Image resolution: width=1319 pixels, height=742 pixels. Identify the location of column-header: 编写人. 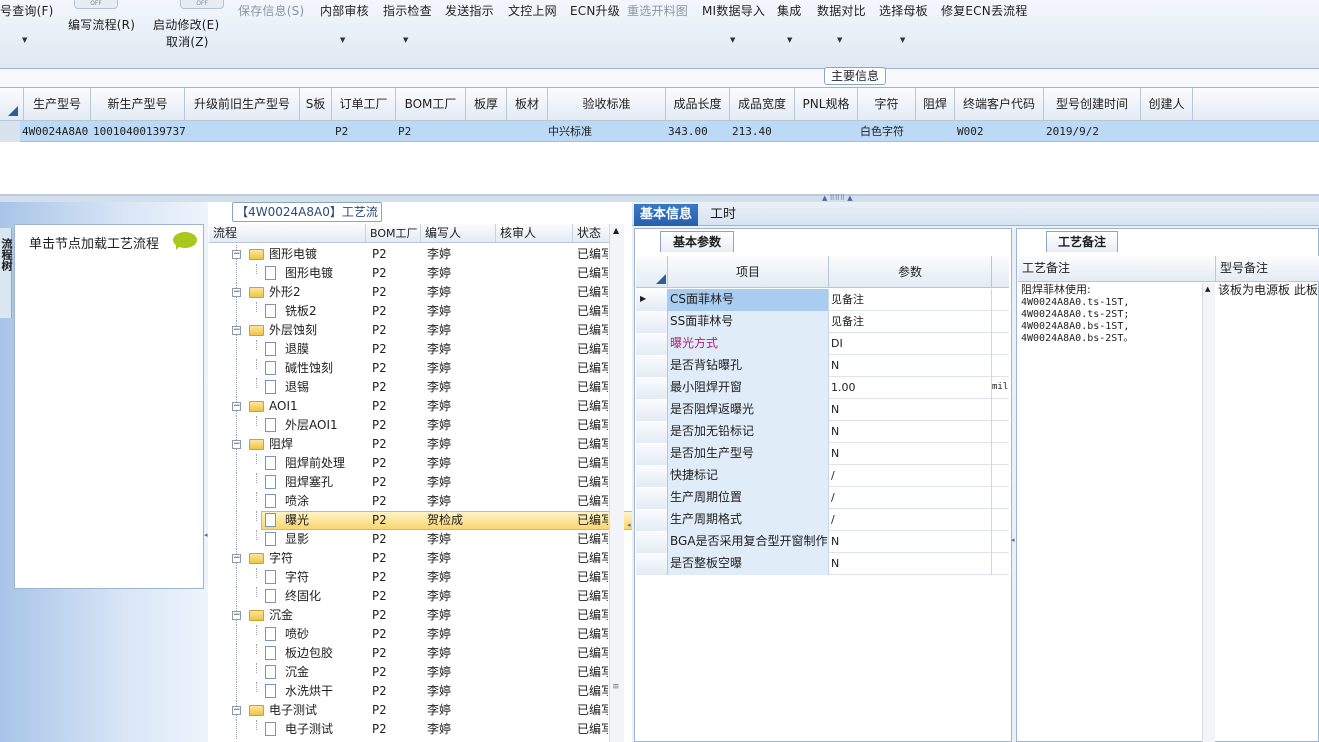
(458, 233).